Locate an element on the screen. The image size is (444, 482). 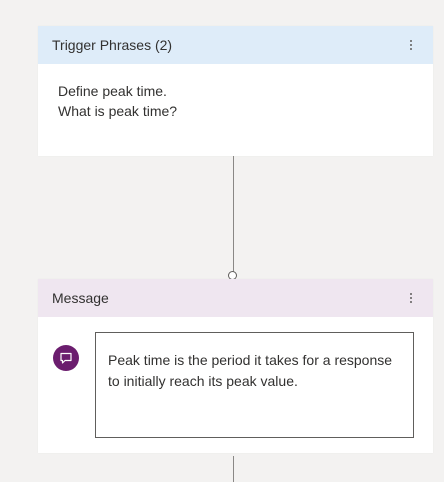
chat-bubble-icon is located at coordinates (66, 358).